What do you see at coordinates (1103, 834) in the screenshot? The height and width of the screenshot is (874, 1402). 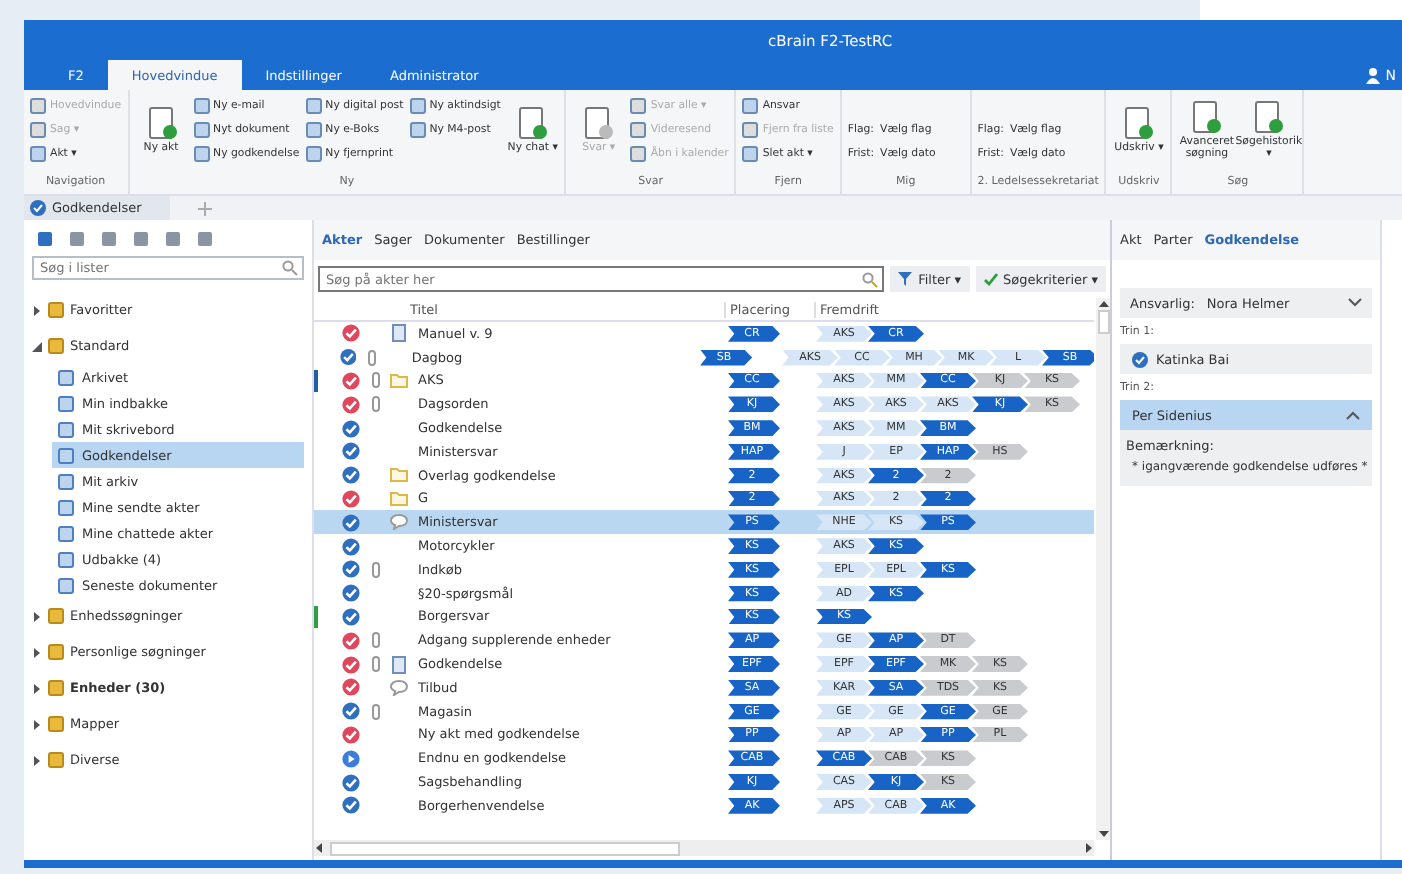 I see `scroll-down-icon` at bounding box center [1103, 834].